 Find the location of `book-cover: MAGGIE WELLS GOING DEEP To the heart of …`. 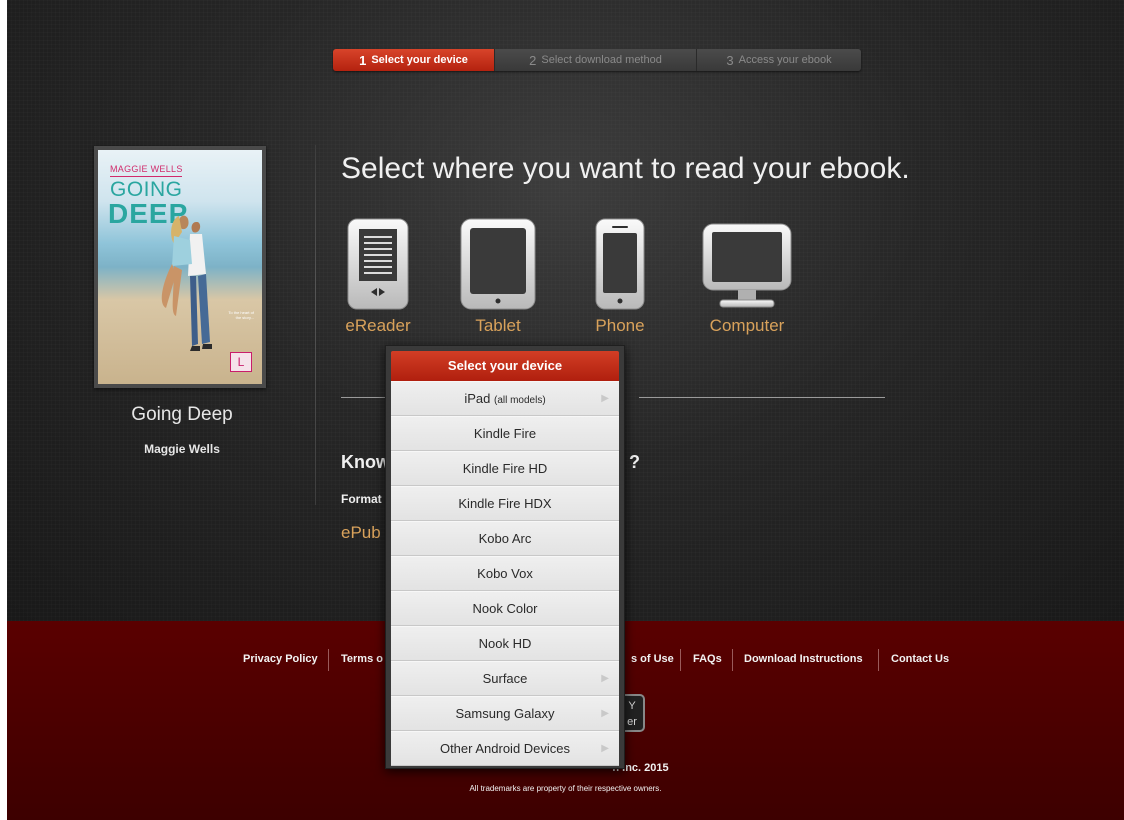

book-cover: MAGGIE WELLS GOING DEEP To the heart of … is located at coordinates (180, 267).